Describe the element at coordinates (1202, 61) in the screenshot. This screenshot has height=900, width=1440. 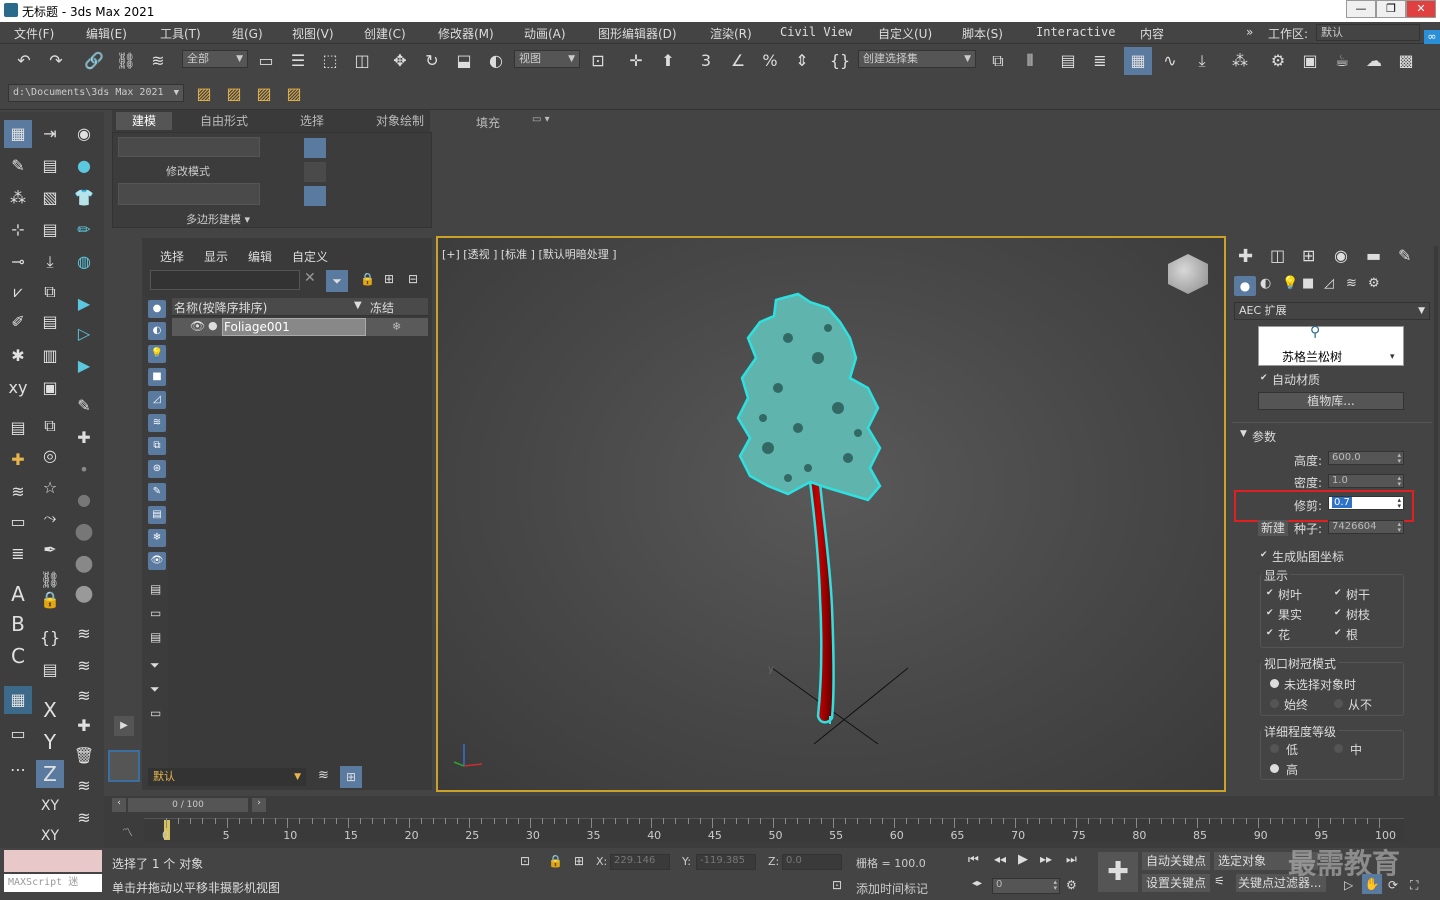
I see `schematic-view-icon: ⤓` at that location.